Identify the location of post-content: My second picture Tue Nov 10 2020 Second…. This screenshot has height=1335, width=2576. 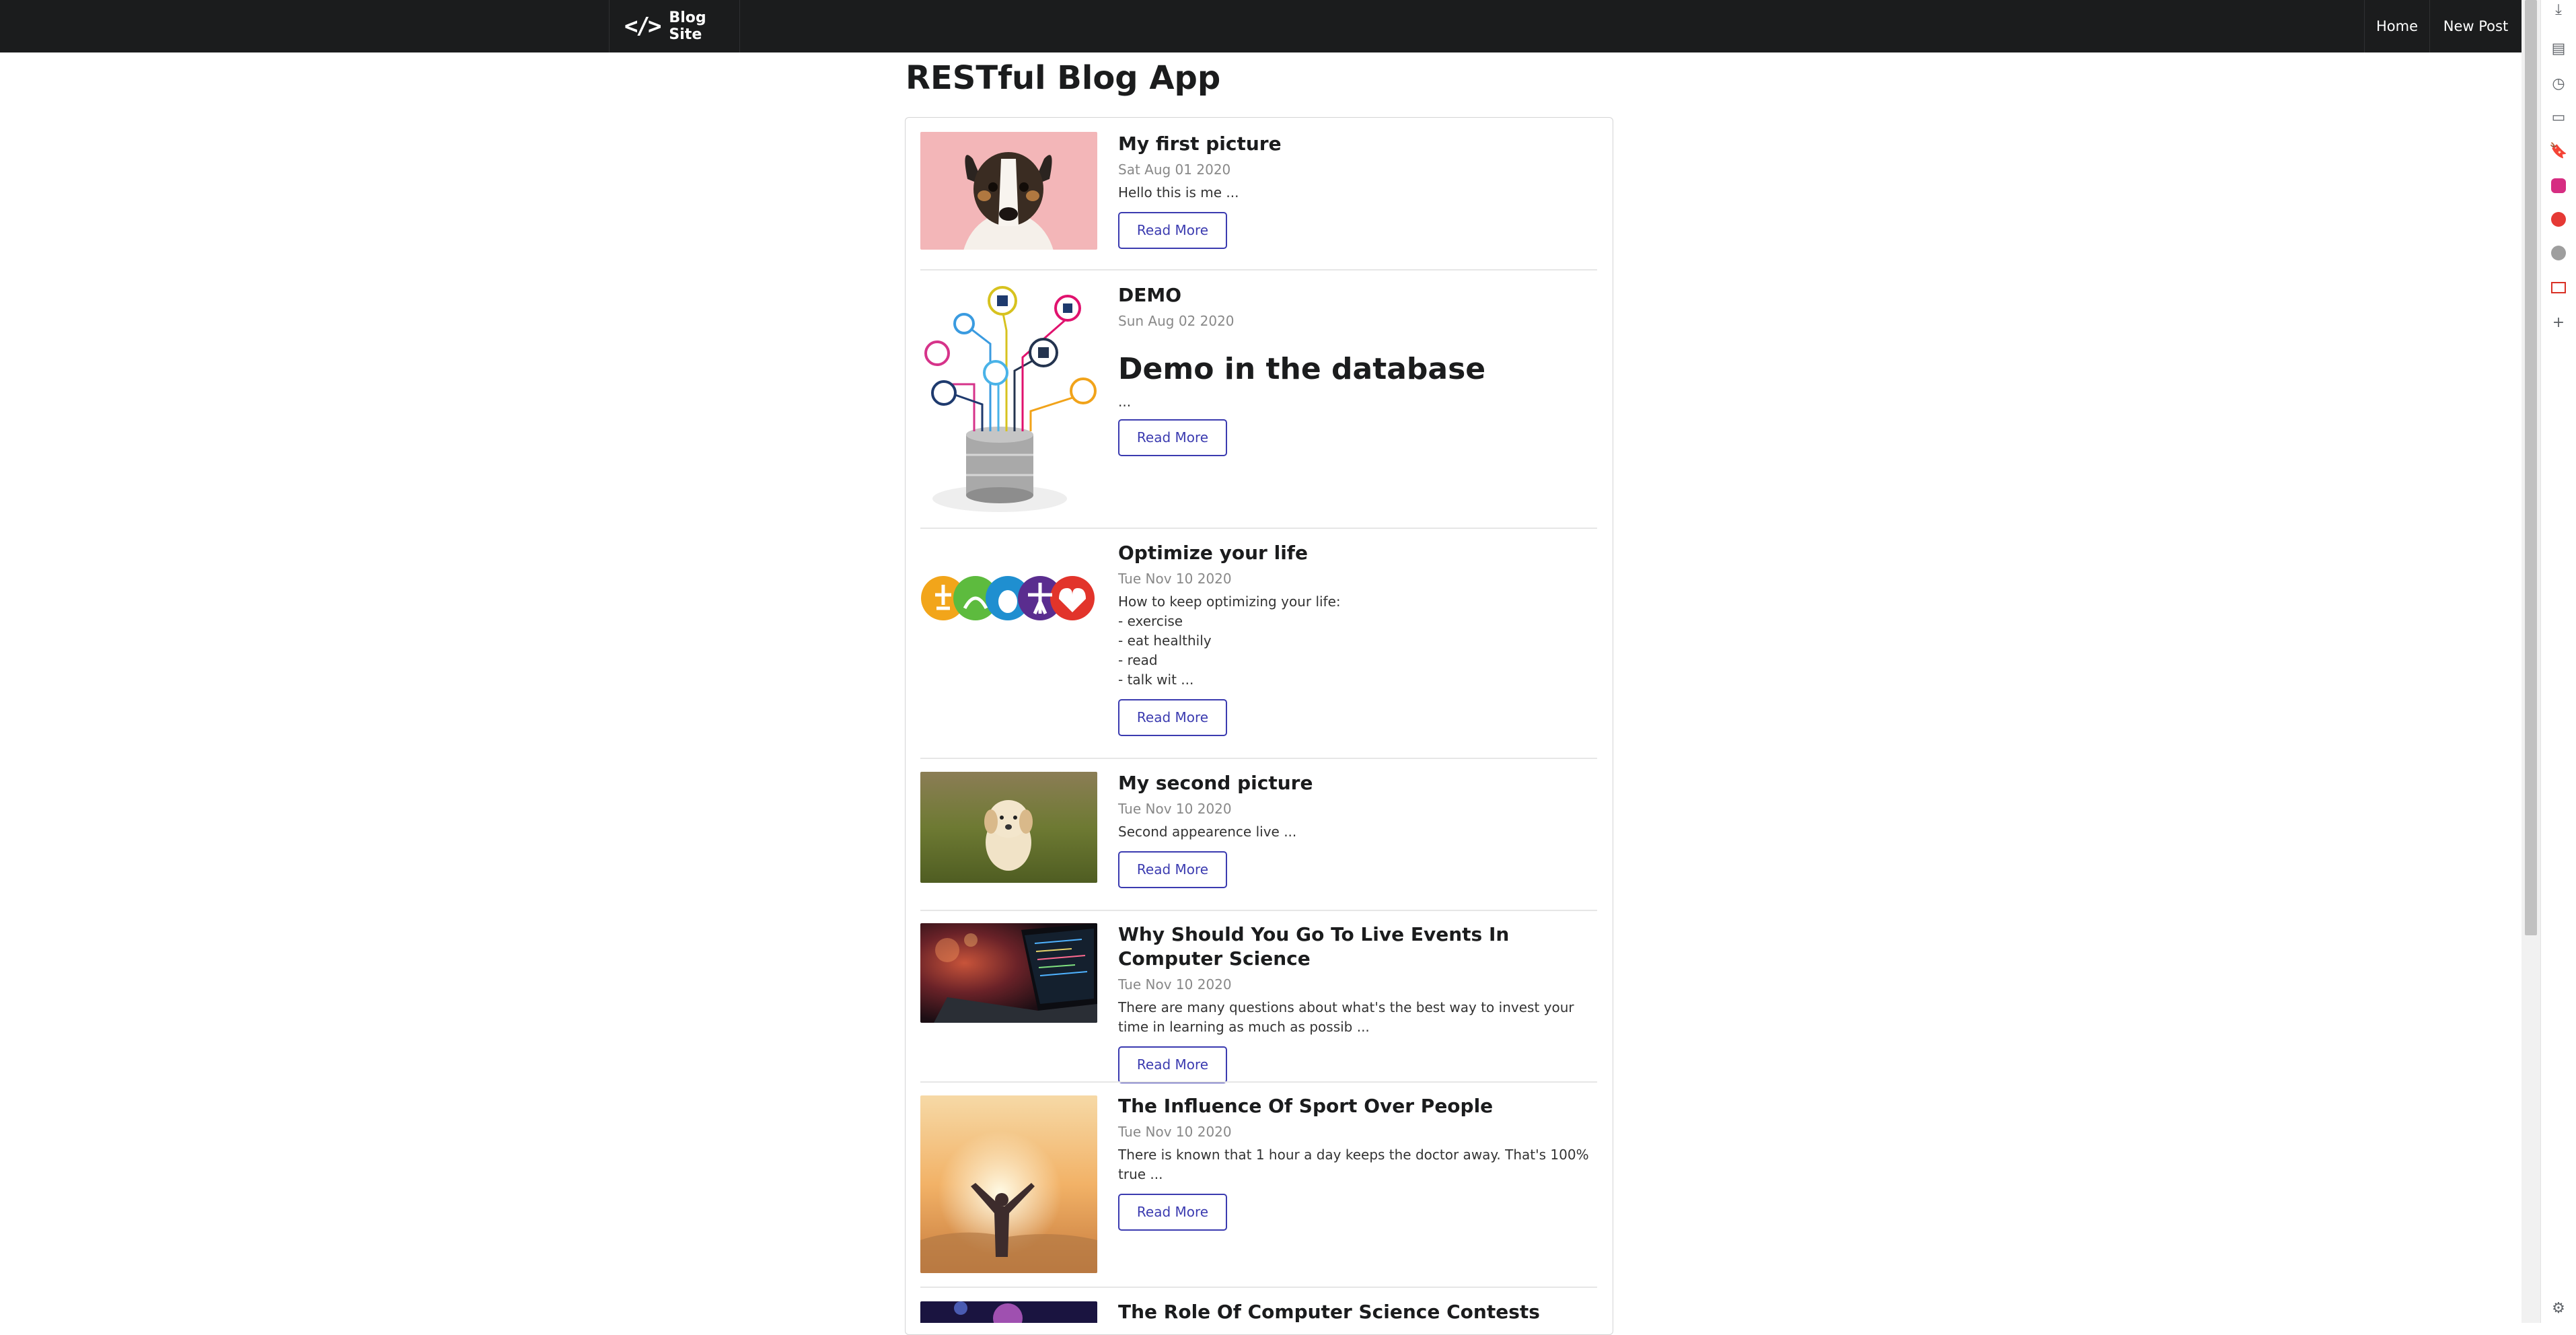
(1357, 829).